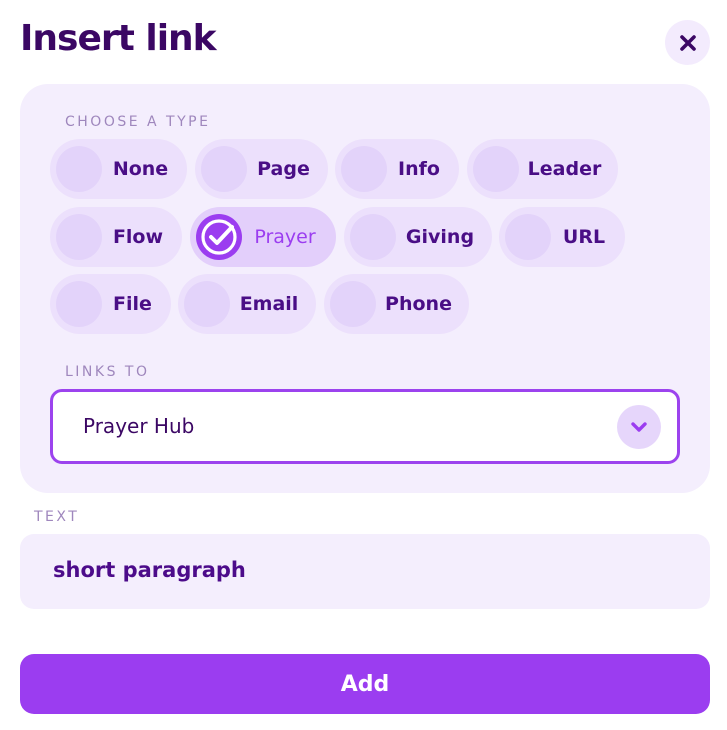  What do you see at coordinates (219, 237) in the screenshot?
I see `check-circle-icon` at bounding box center [219, 237].